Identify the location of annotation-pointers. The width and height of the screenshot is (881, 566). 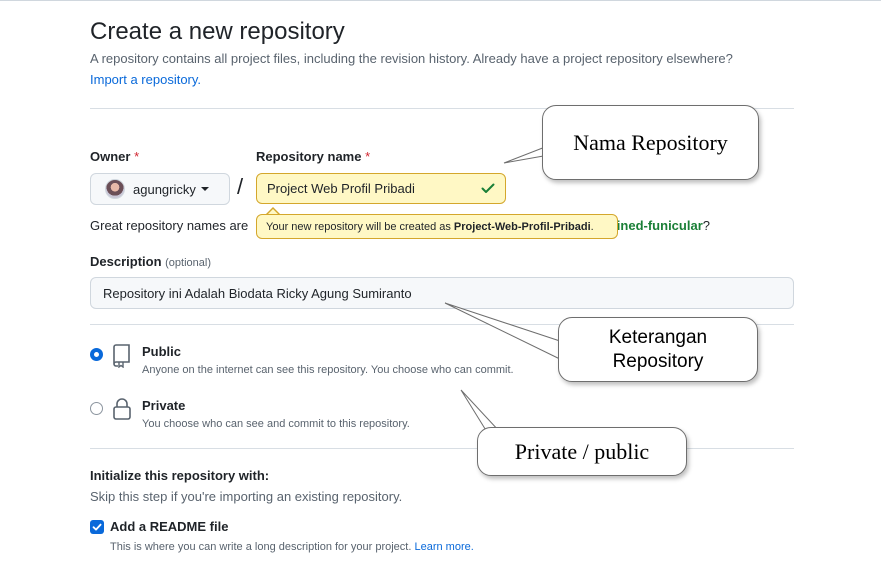
(508, 287).